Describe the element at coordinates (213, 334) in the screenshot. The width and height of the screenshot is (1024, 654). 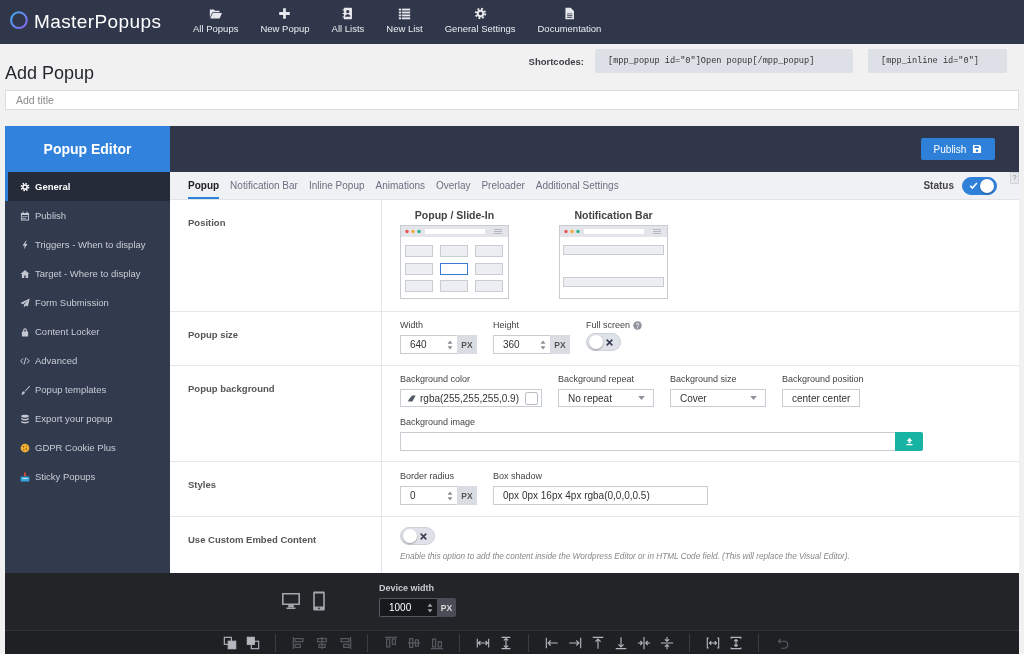
I see `section-label: Popup size` at that location.